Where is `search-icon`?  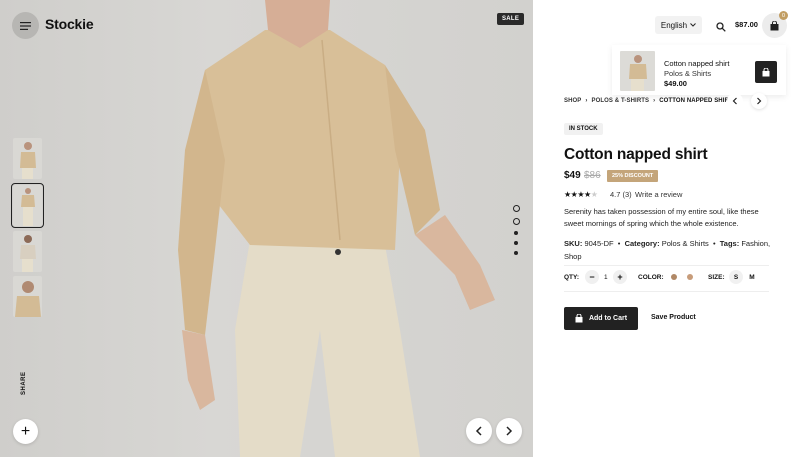
search-icon is located at coordinates (721, 27).